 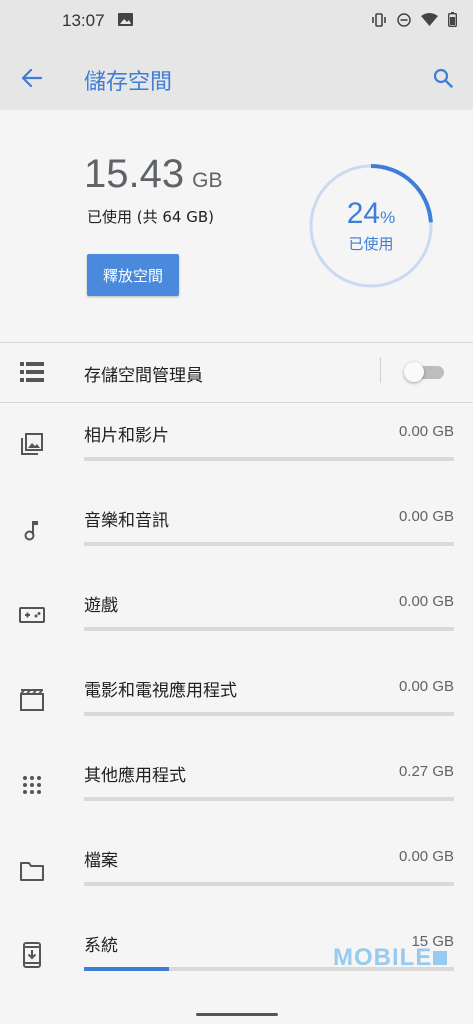 What do you see at coordinates (101, 606) in the screenshot?
I see `category-label: 遊戲` at bounding box center [101, 606].